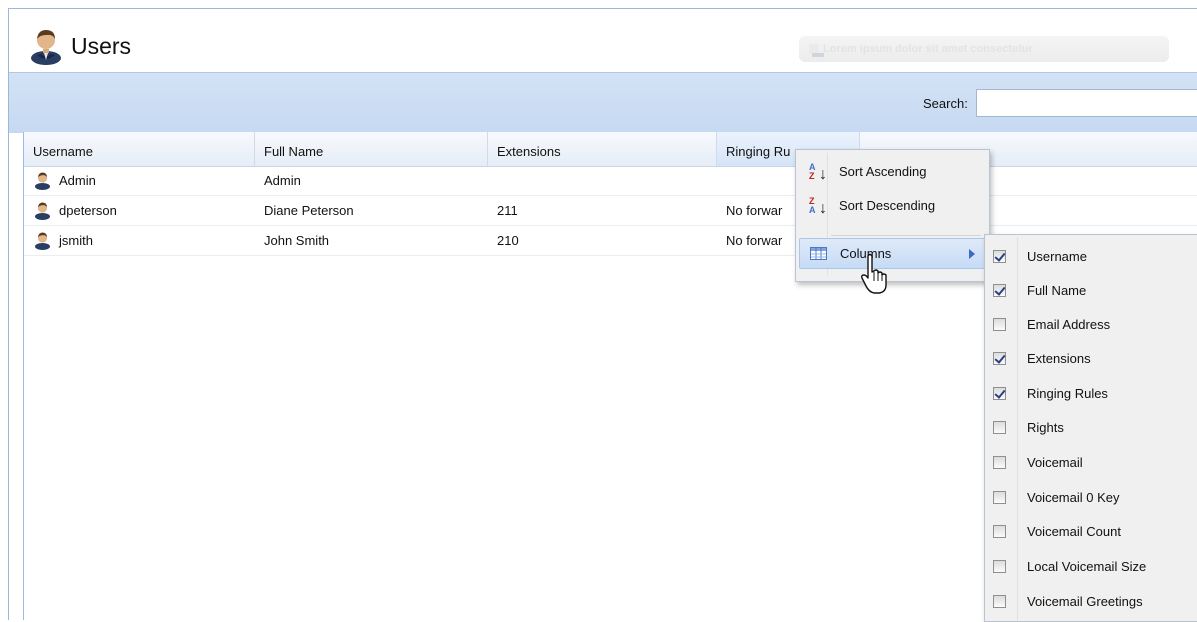 The height and width of the screenshot is (622, 1197). I want to click on notification-grip, so click(818, 55).